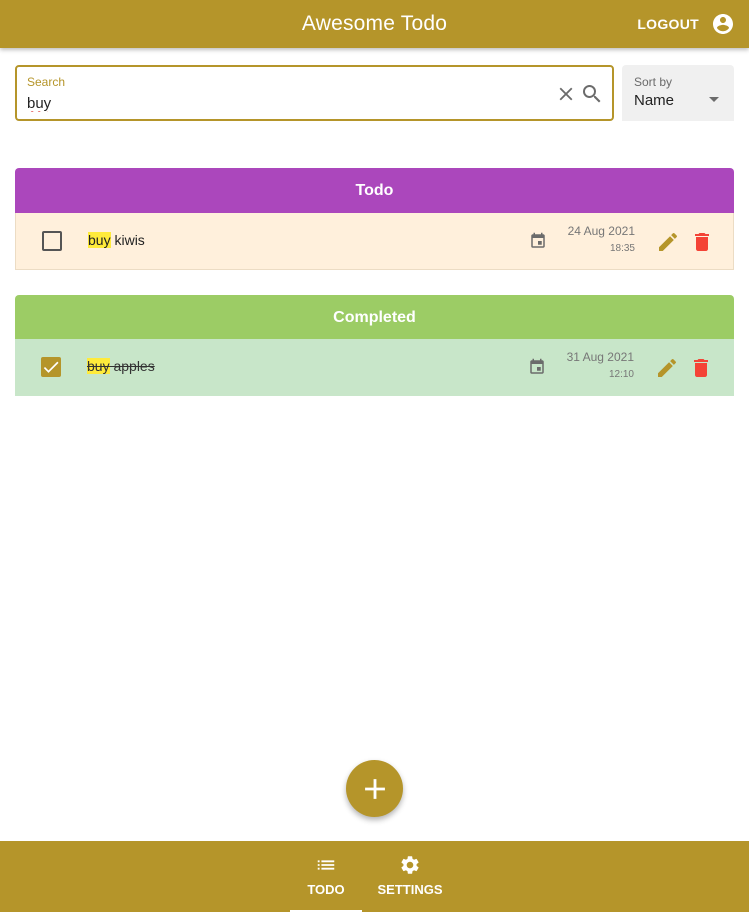 The height and width of the screenshot is (912, 749). I want to click on item-text-rest: apples, so click(132, 366).